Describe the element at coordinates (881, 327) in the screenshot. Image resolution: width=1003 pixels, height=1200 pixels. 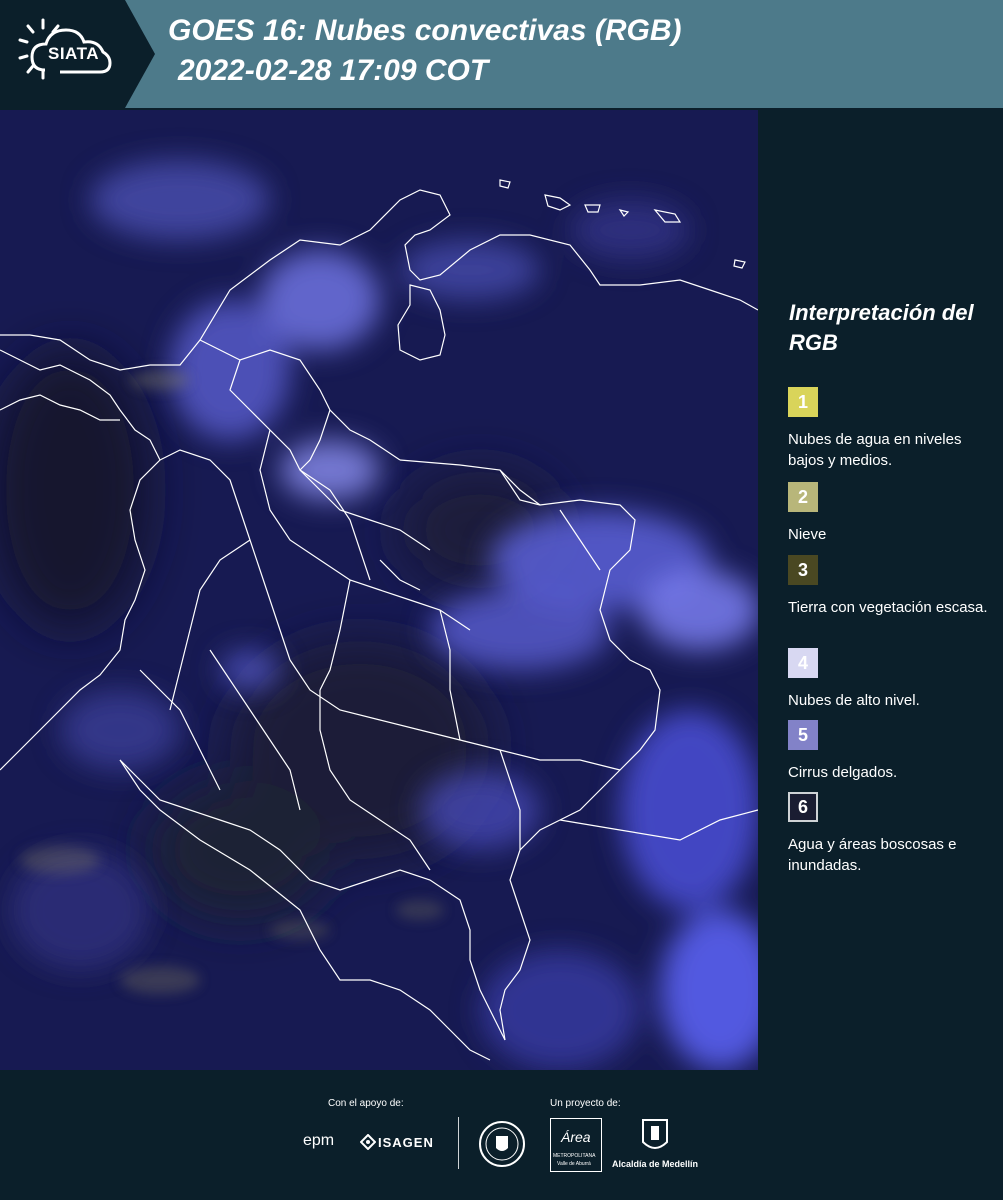
I see `legend-title: Interpretación del RGB` at that location.